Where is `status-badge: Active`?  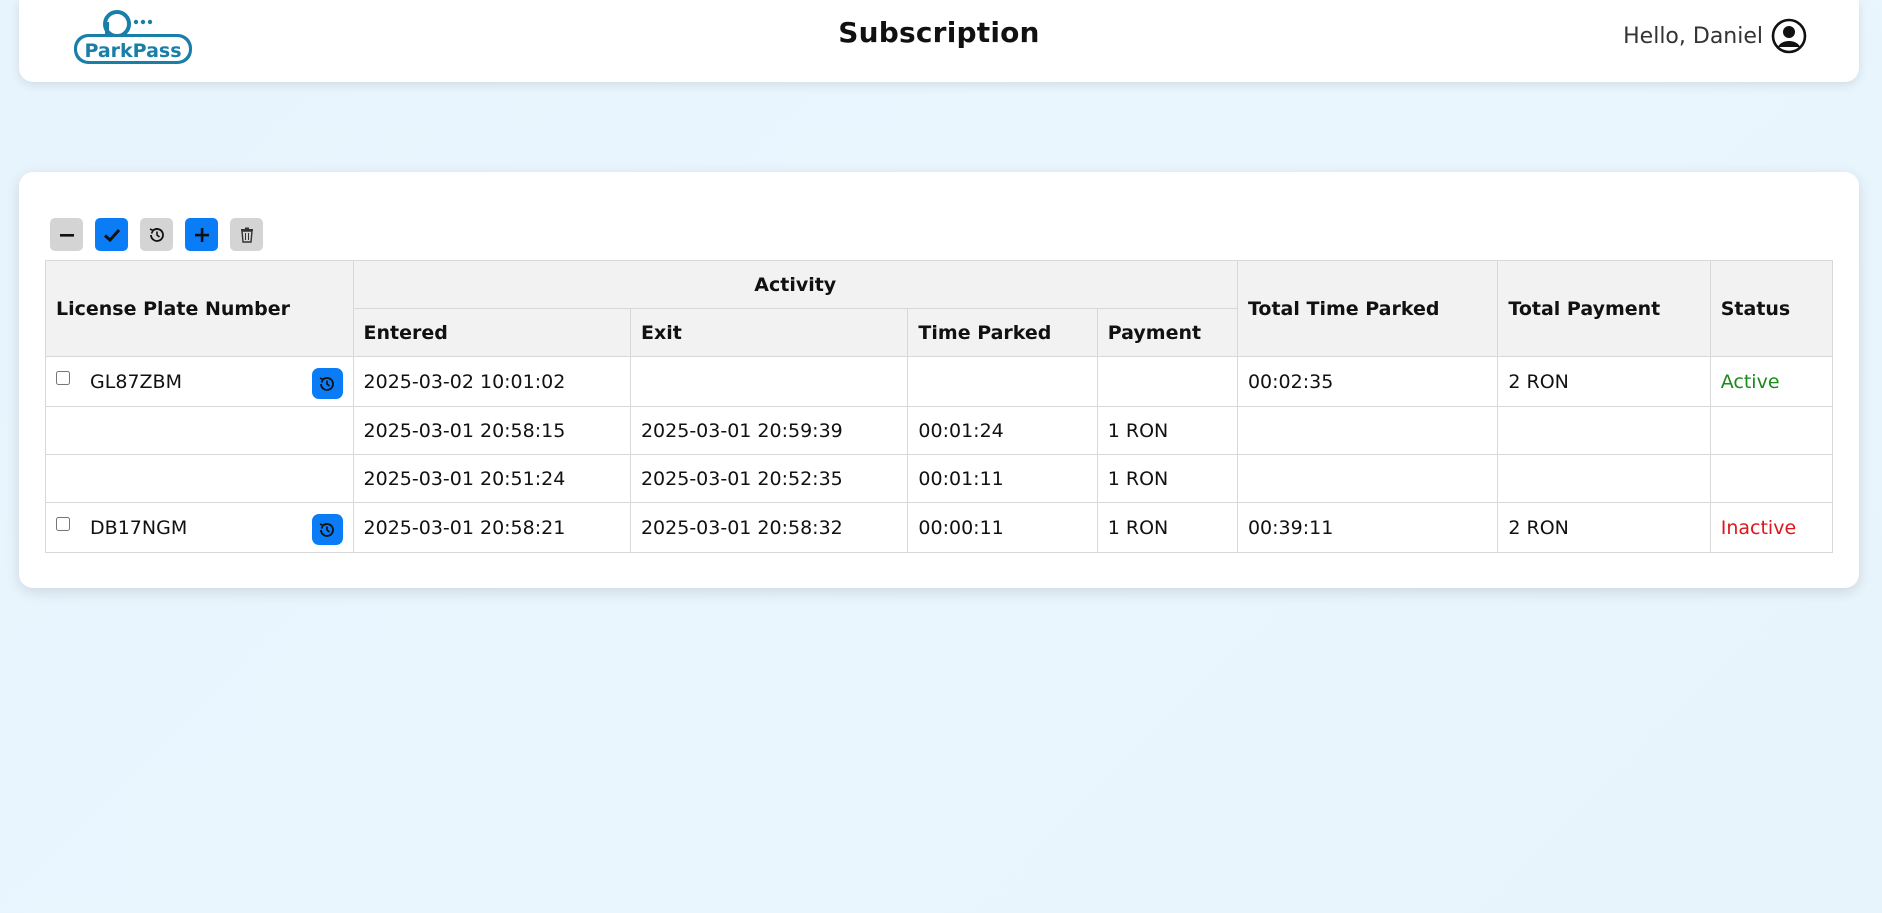
status-badge: Active is located at coordinates (1771, 381).